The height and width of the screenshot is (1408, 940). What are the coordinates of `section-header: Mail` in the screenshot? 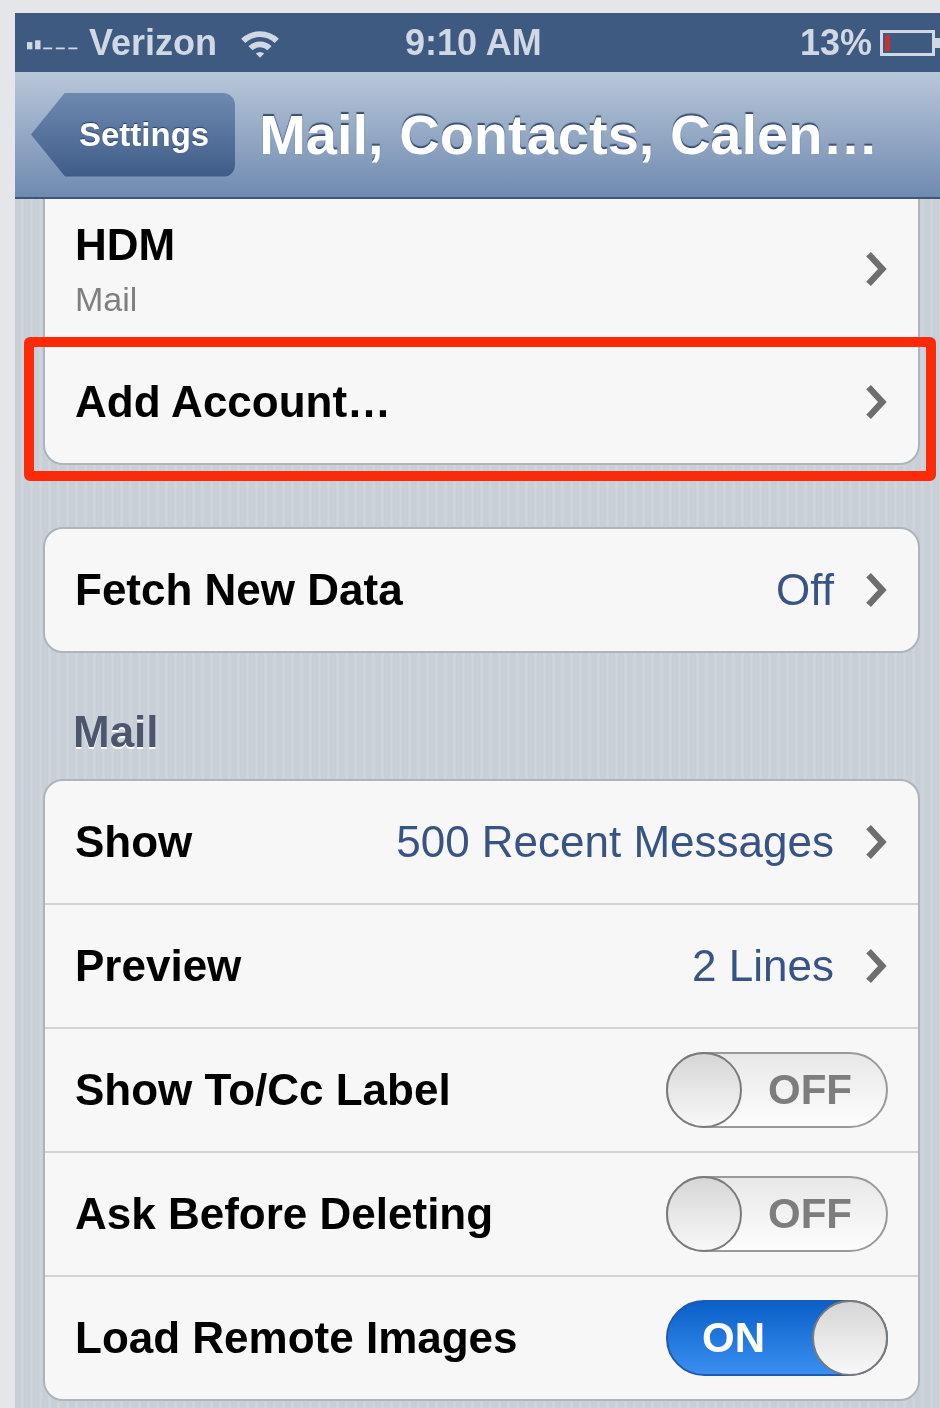 It's located at (116, 732).